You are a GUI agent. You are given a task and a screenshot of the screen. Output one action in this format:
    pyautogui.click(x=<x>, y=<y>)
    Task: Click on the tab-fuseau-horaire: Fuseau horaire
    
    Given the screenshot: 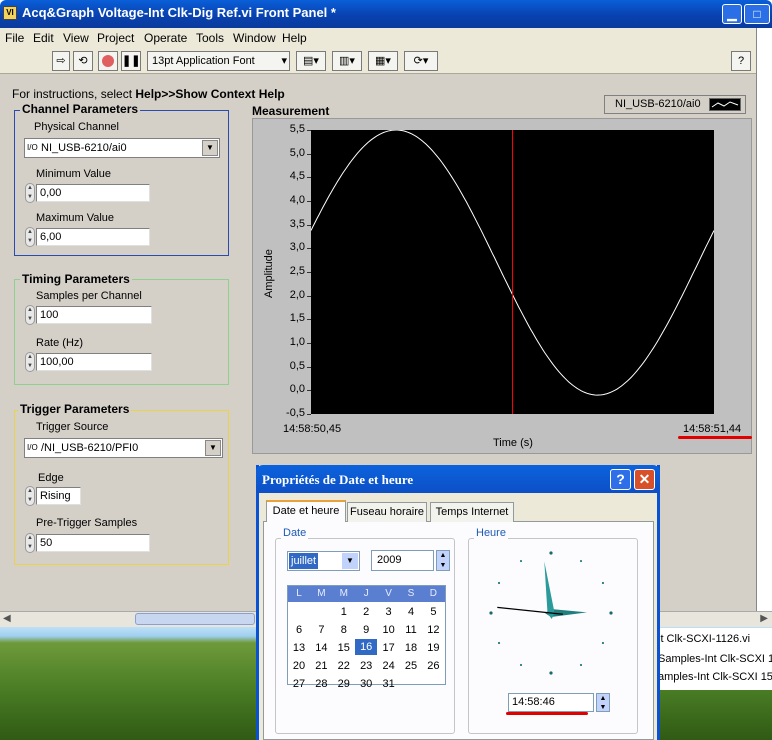 What is the action you would take?
    pyautogui.click(x=387, y=512)
    